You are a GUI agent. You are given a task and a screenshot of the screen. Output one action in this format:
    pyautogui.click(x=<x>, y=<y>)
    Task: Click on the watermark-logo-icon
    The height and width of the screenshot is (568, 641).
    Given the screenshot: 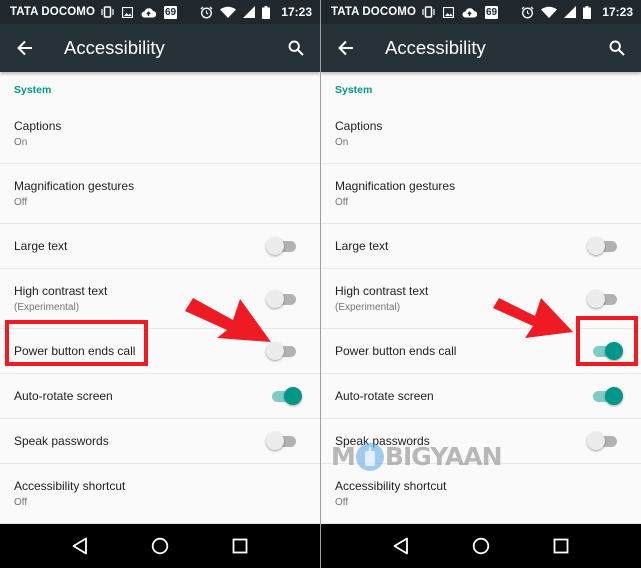 What is the action you would take?
    pyautogui.click(x=369, y=456)
    